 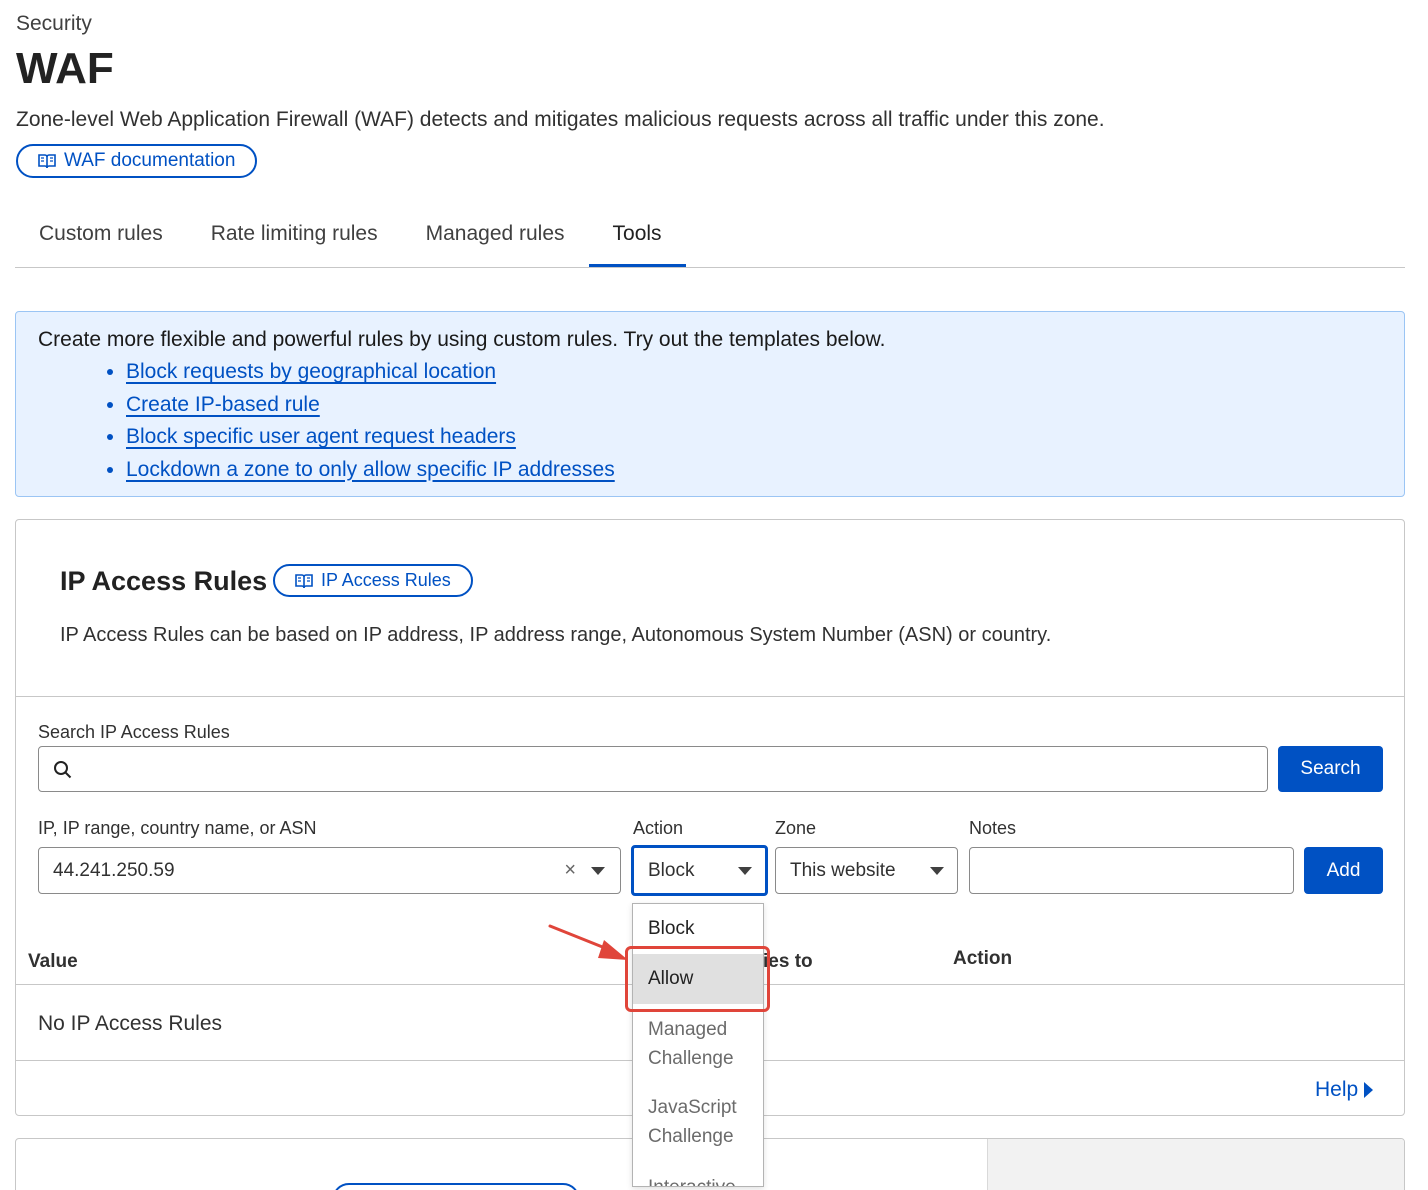 What do you see at coordinates (329, 870) in the screenshot?
I see `ip-value-combobox: 44.241.250.59 ×` at bounding box center [329, 870].